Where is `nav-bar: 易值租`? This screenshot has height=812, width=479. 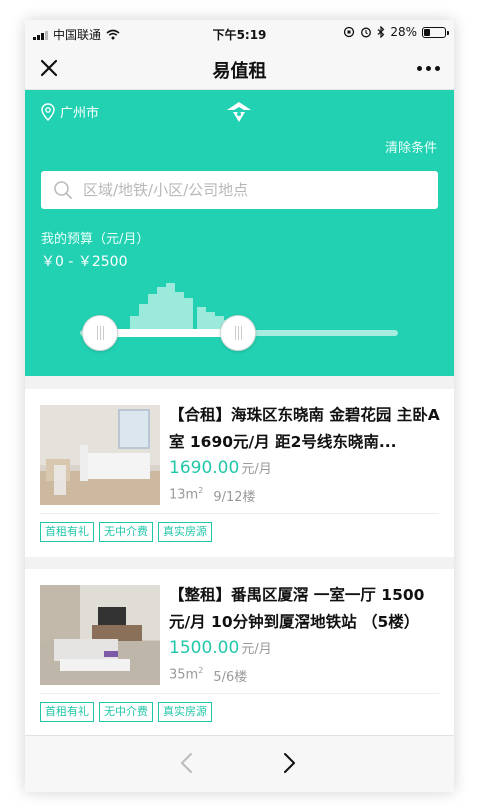 nav-bar: 易值租 is located at coordinates (239, 68).